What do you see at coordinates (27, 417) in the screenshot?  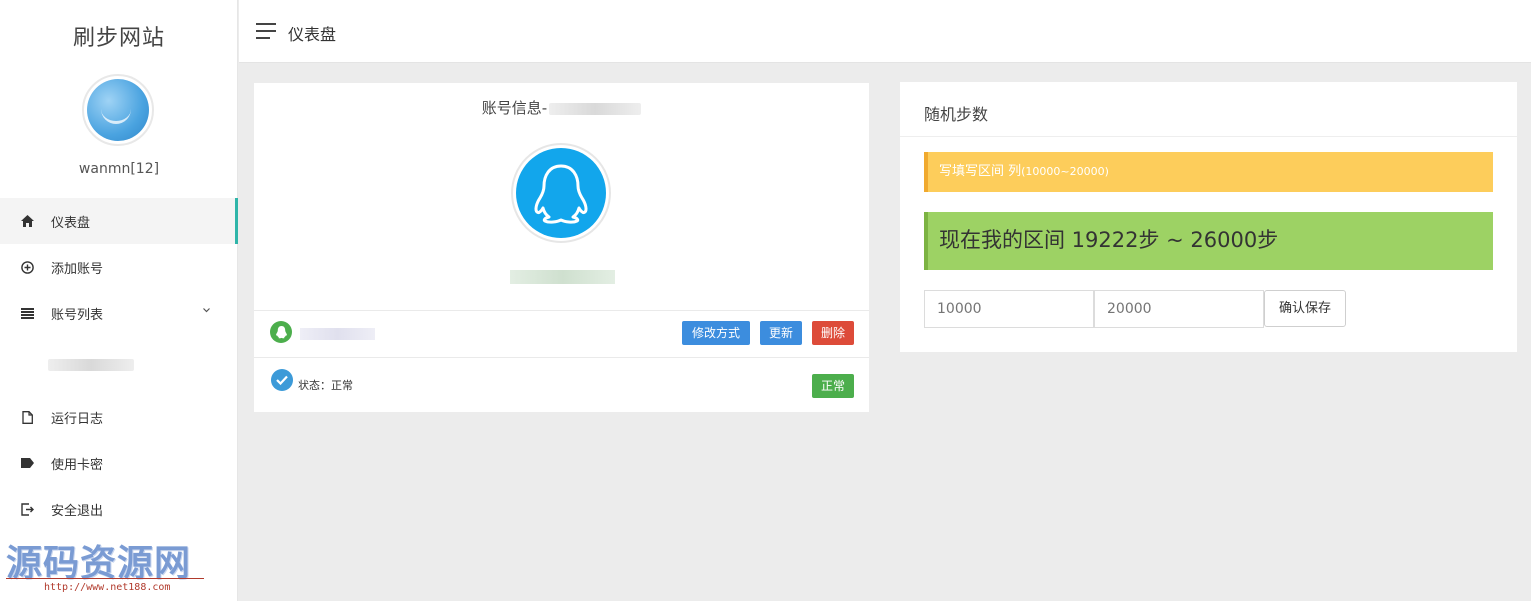 I see `file-icon` at bounding box center [27, 417].